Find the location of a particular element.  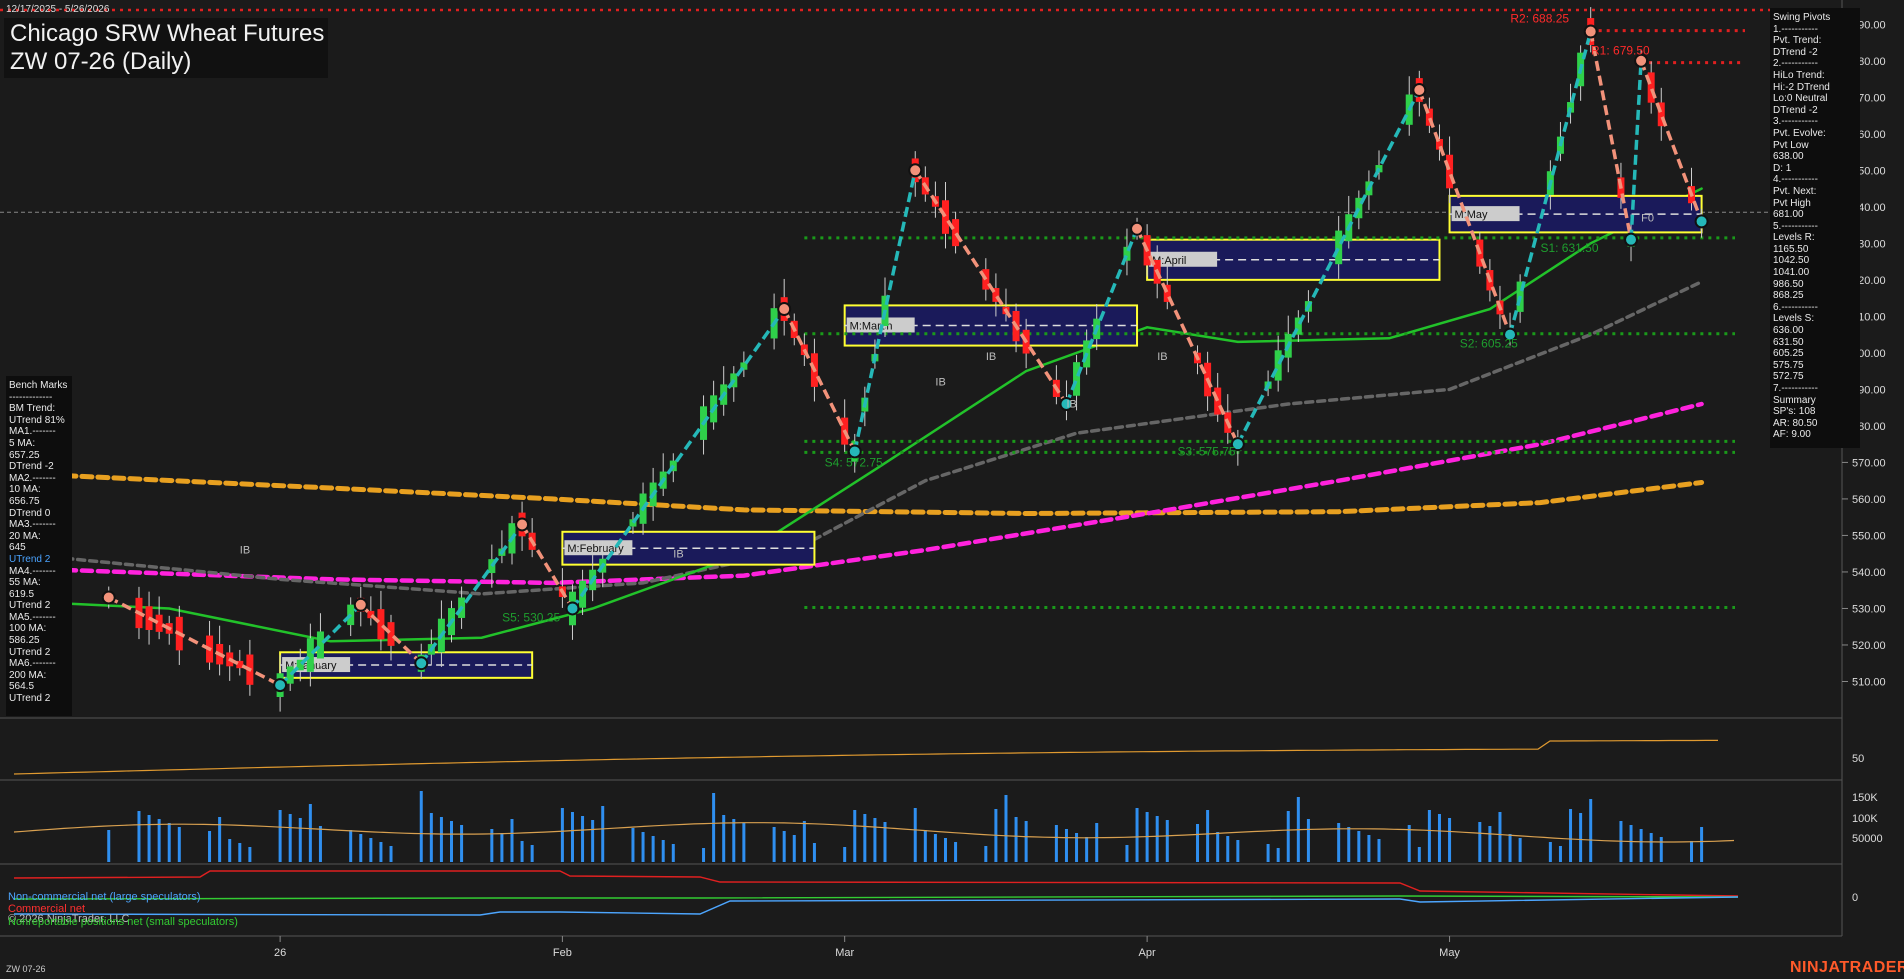

date-tick-label: 26 is located at coordinates (280, 953).